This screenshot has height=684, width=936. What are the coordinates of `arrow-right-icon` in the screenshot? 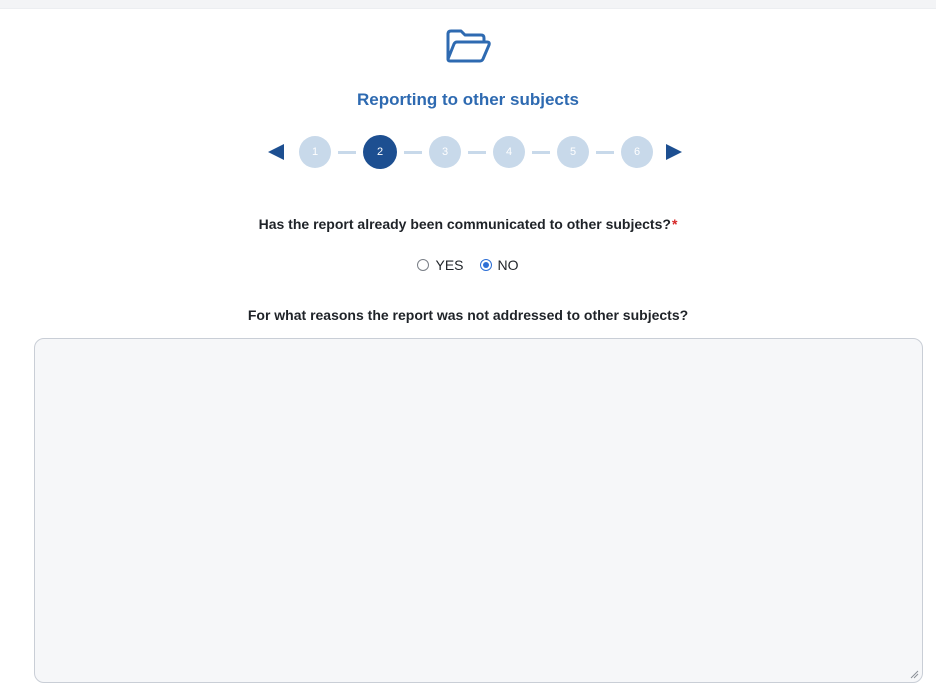 It's located at (674, 152).